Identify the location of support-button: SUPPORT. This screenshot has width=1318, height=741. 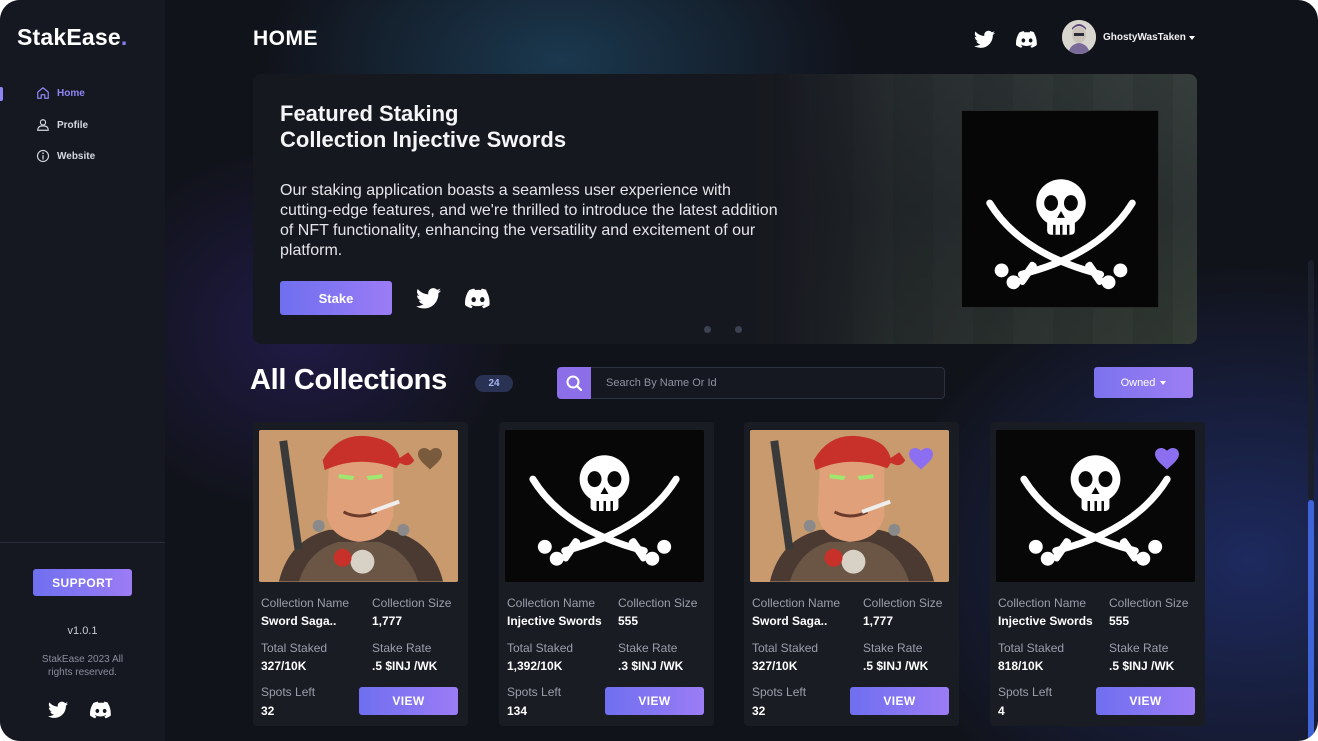
(82, 582).